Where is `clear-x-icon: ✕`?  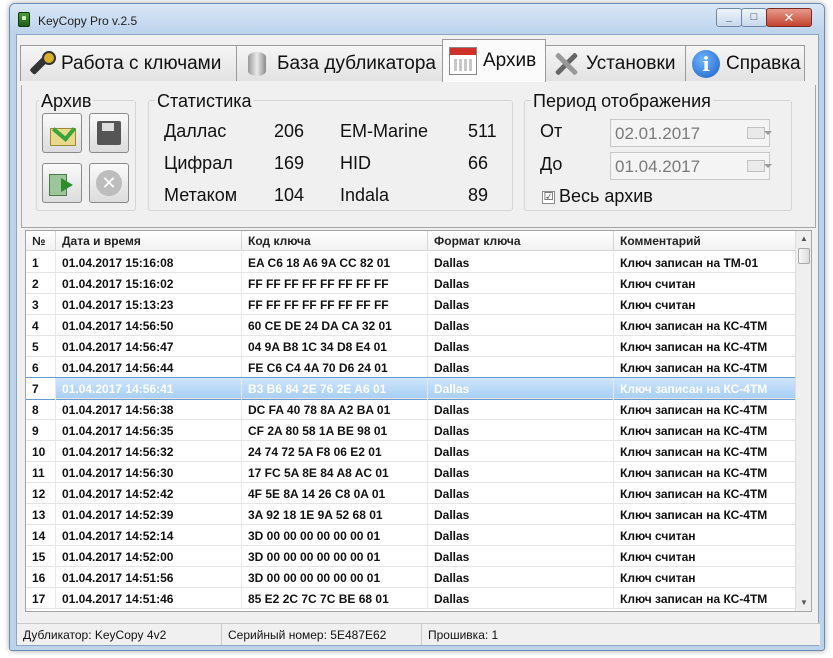
clear-x-icon: ✕ is located at coordinates (109, 183).